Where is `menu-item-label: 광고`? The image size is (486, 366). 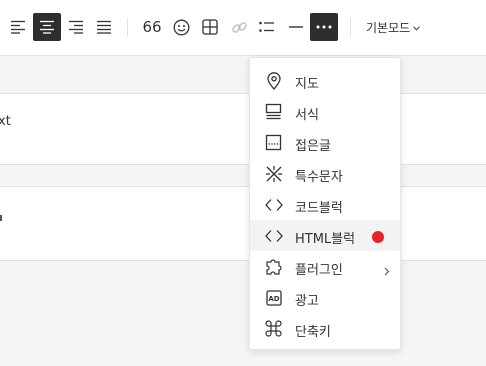
menu-item-label: 광고 is located at coordinates (307, 301).